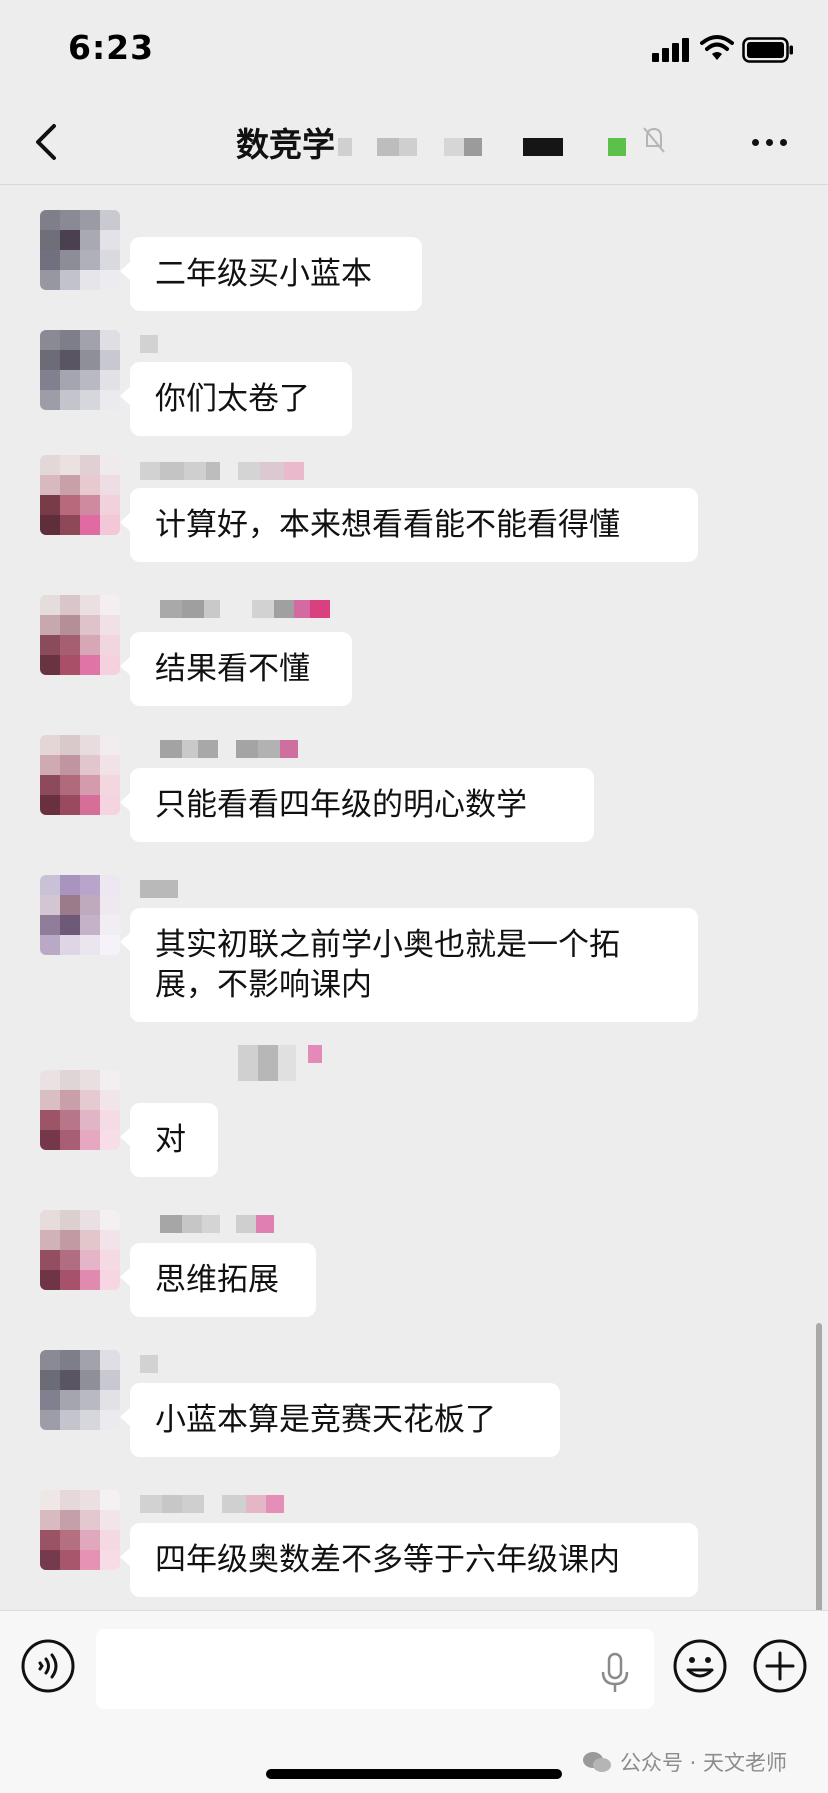 The image size is (828, 1793). I want to click on message-bubble: 对, so click(169, 1140).